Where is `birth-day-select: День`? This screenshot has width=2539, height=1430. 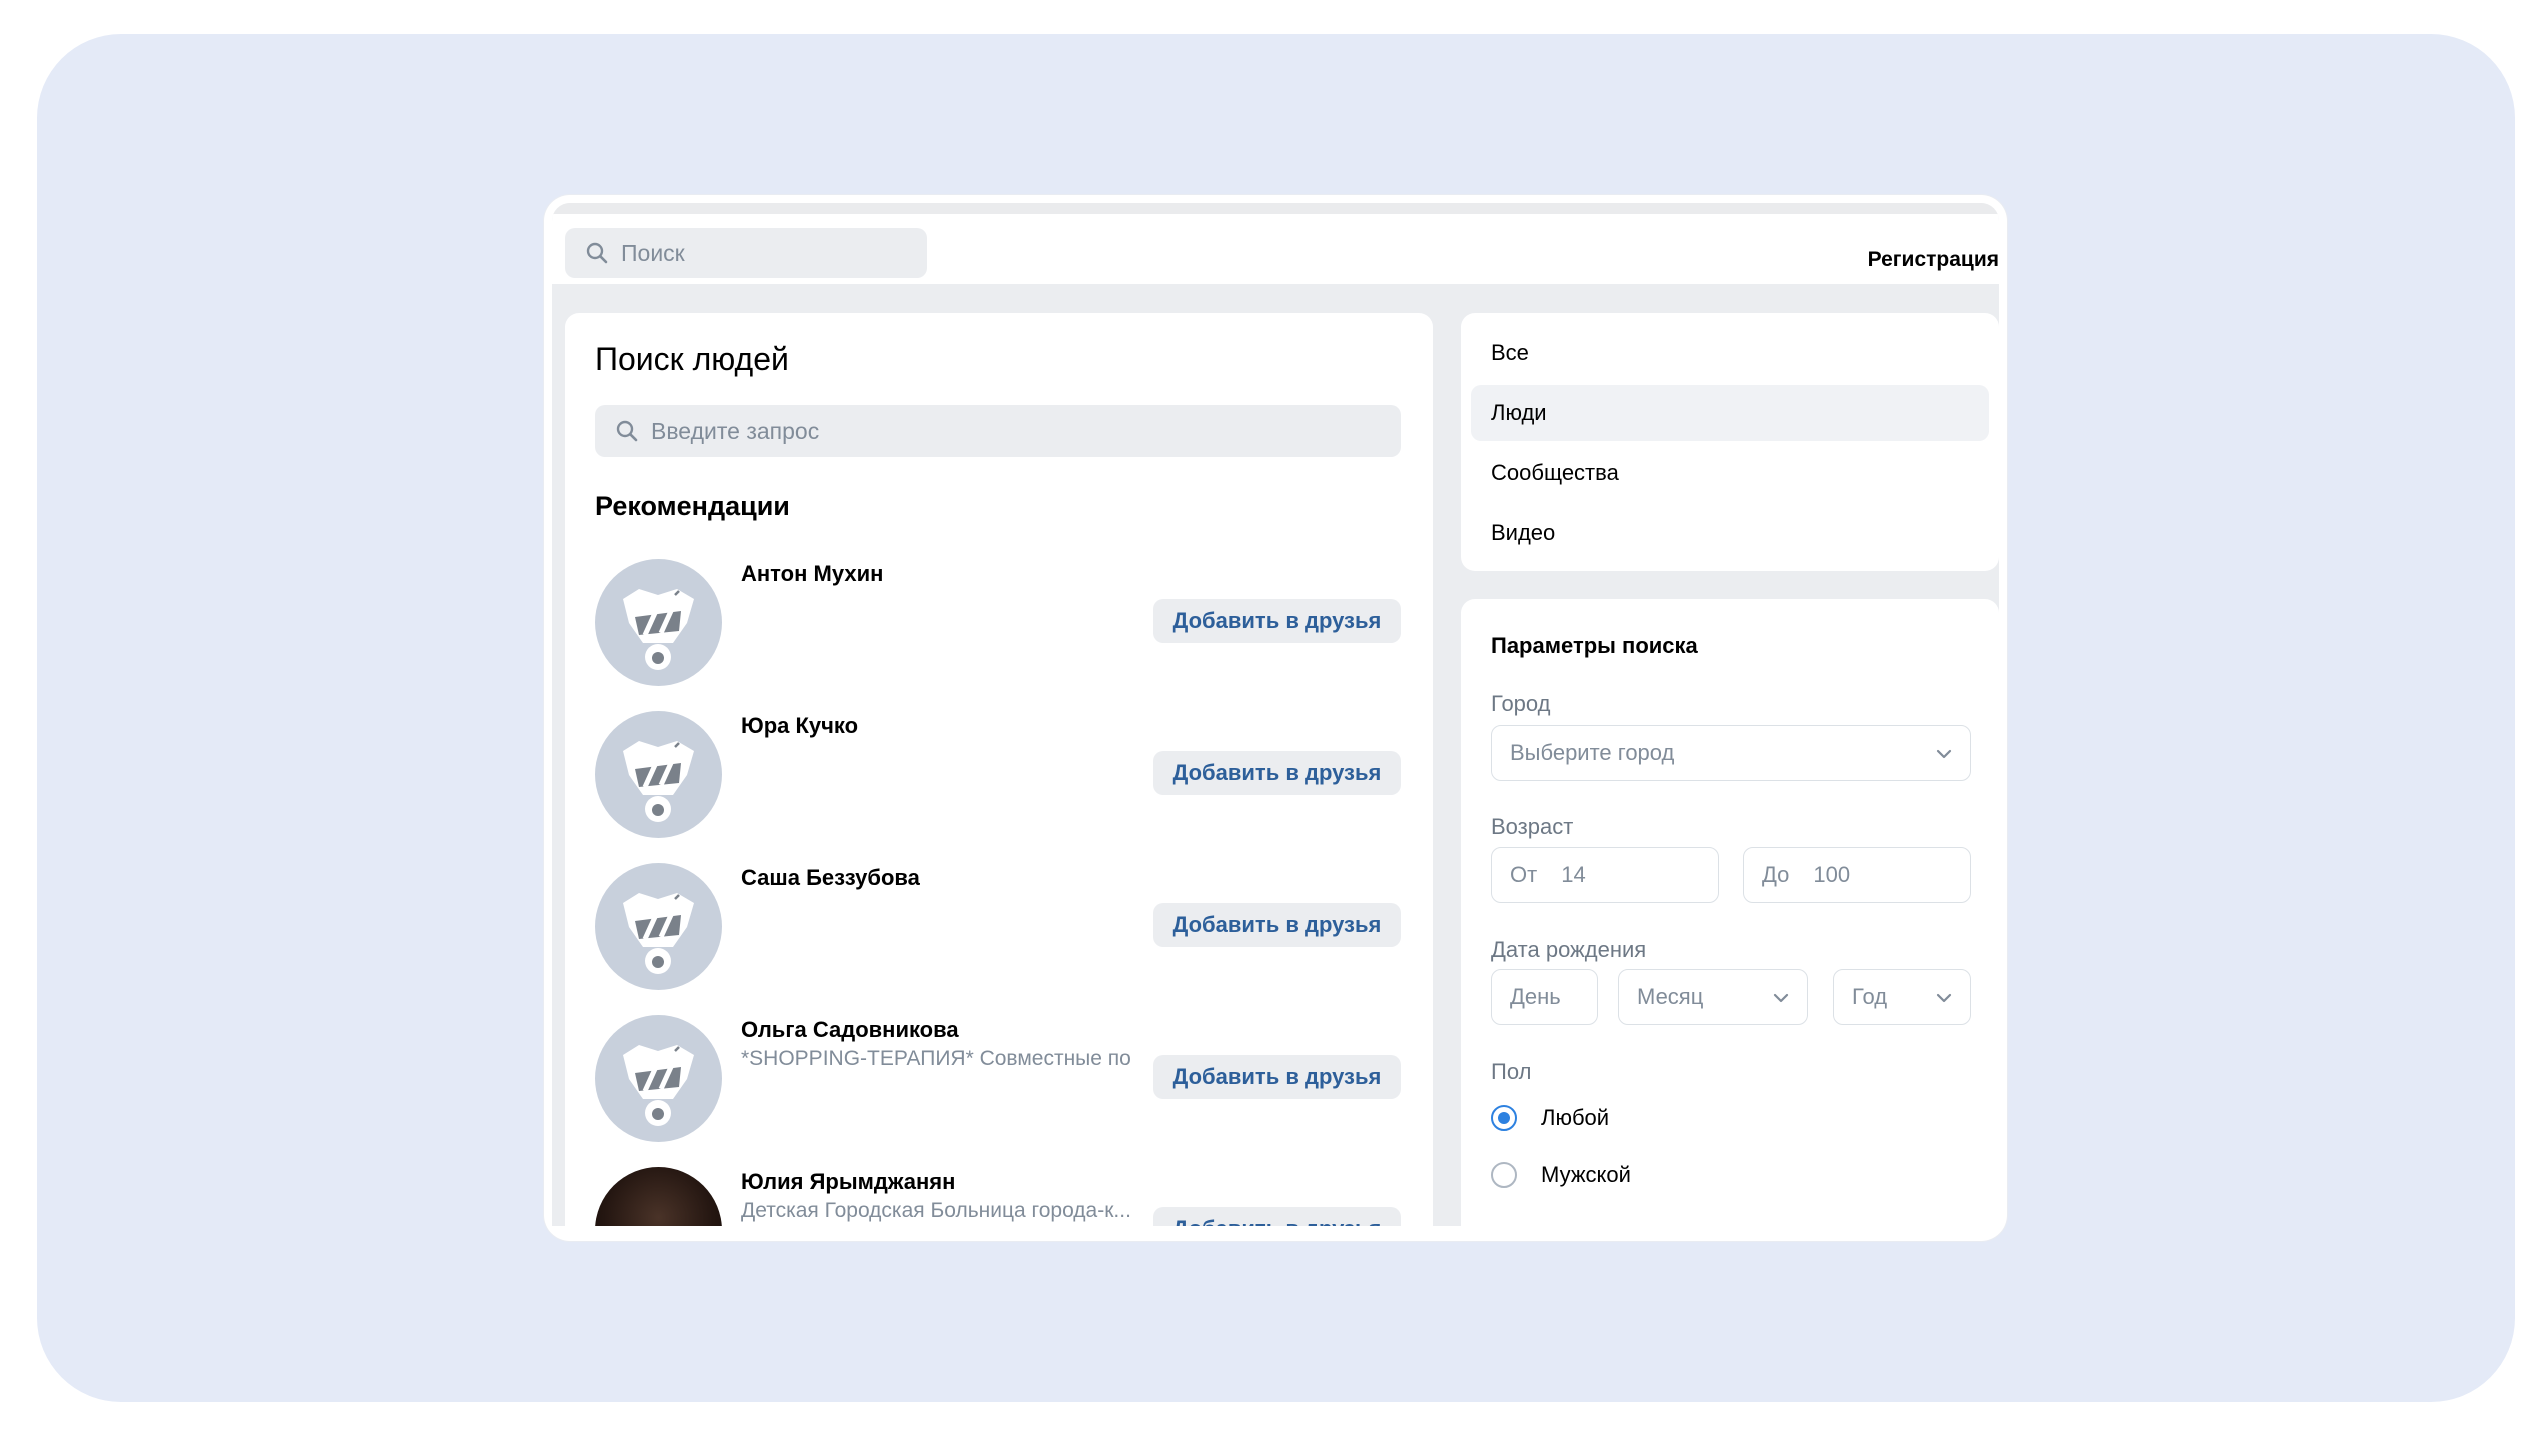
birth-day-select: День is located at coordinates (1544, 997).